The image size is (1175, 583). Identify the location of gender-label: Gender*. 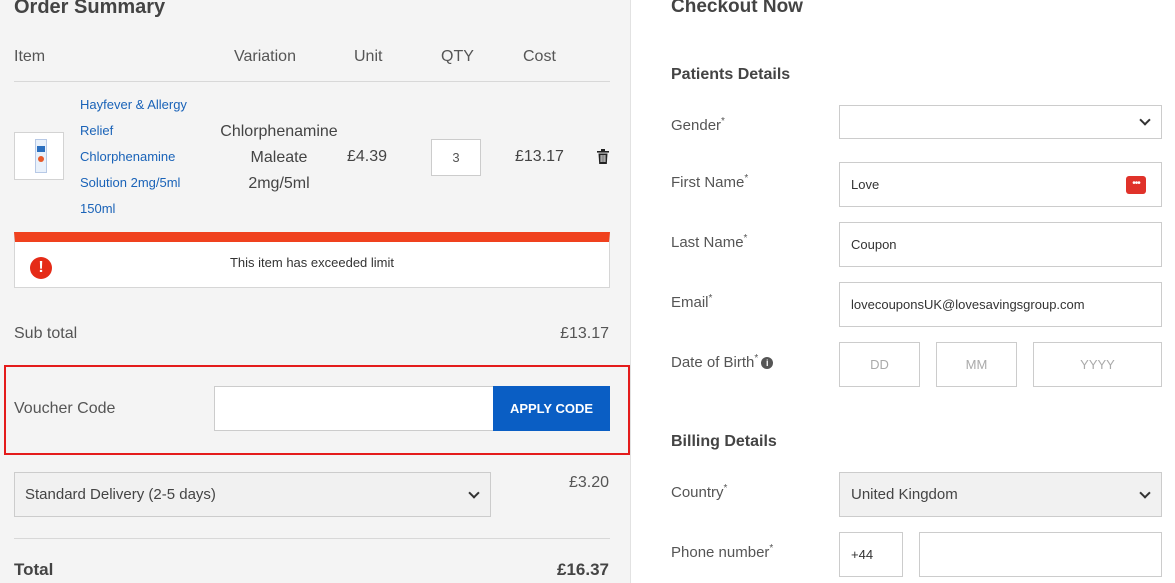
(698, 125).